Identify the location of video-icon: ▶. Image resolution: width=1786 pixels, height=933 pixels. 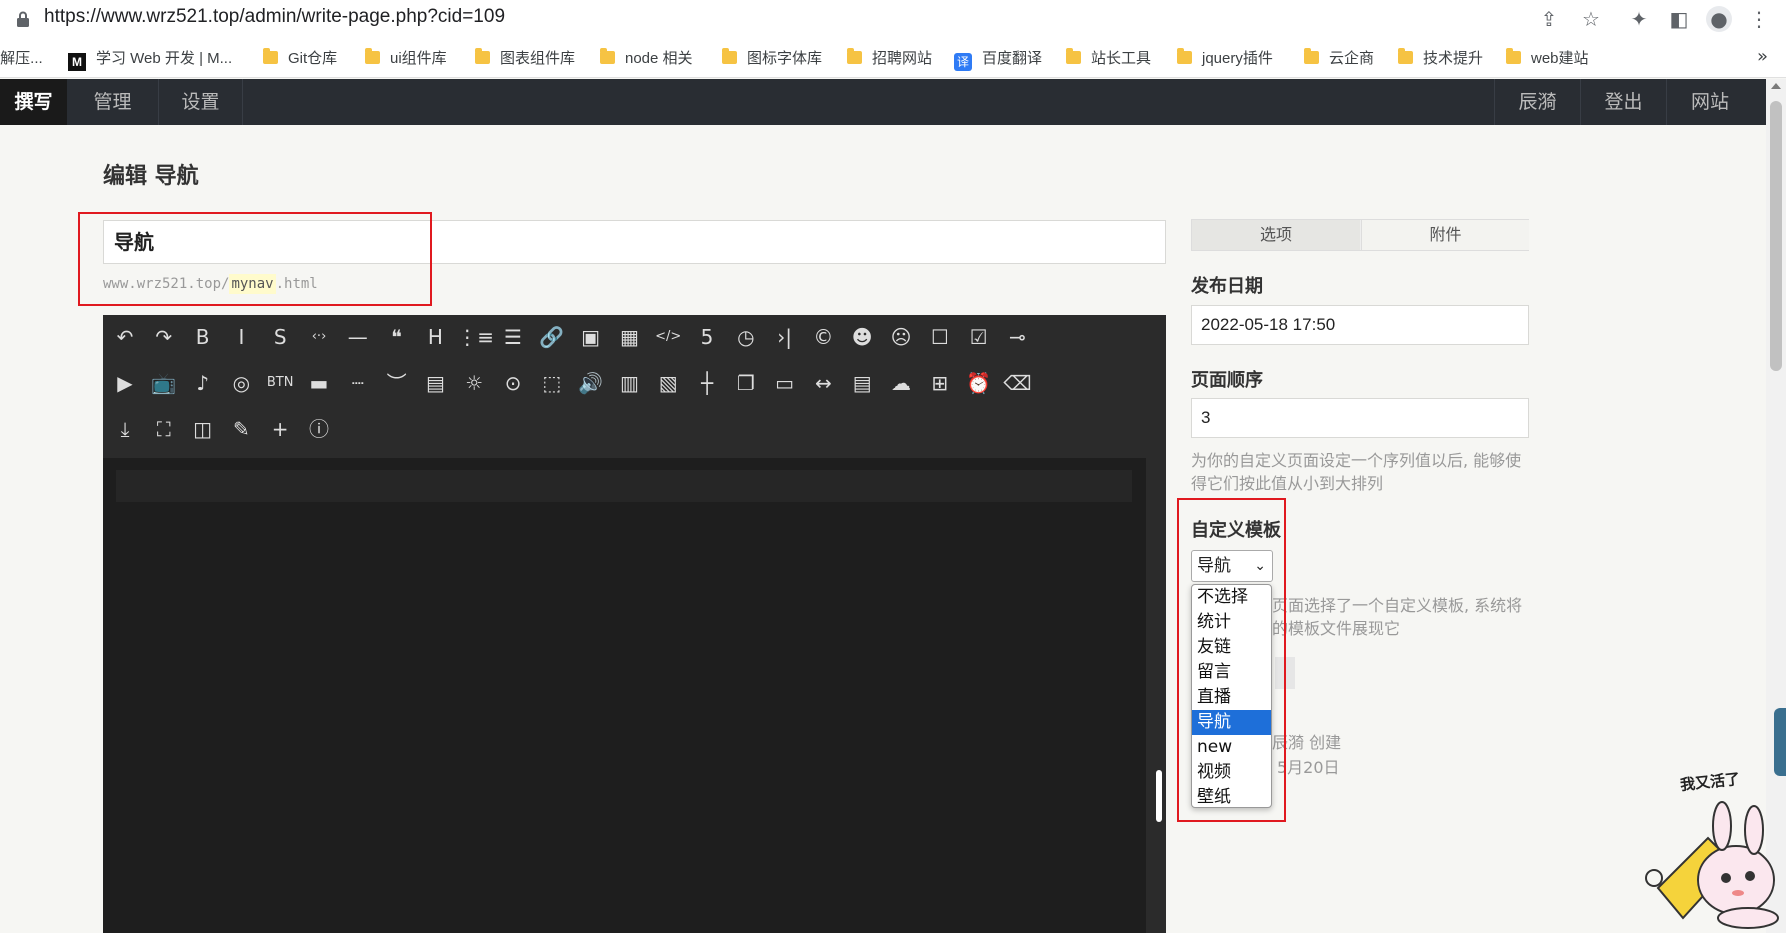
(125, 383).